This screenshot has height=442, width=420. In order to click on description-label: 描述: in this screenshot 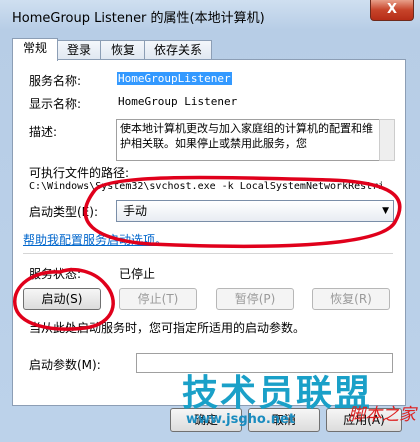, I will do `click(43, 132)`.